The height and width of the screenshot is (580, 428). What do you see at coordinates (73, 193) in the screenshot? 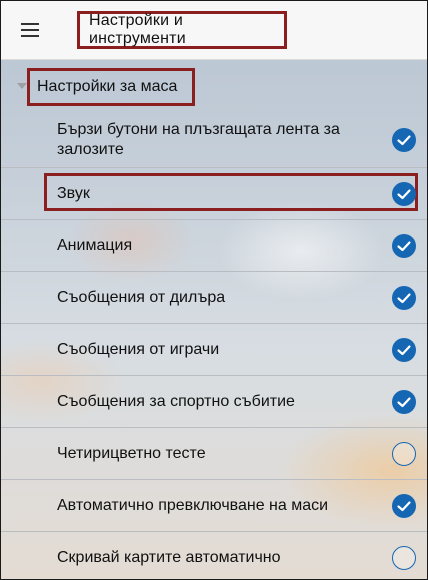
I see `setting-label: Звук` at bounding box center [73, 193].